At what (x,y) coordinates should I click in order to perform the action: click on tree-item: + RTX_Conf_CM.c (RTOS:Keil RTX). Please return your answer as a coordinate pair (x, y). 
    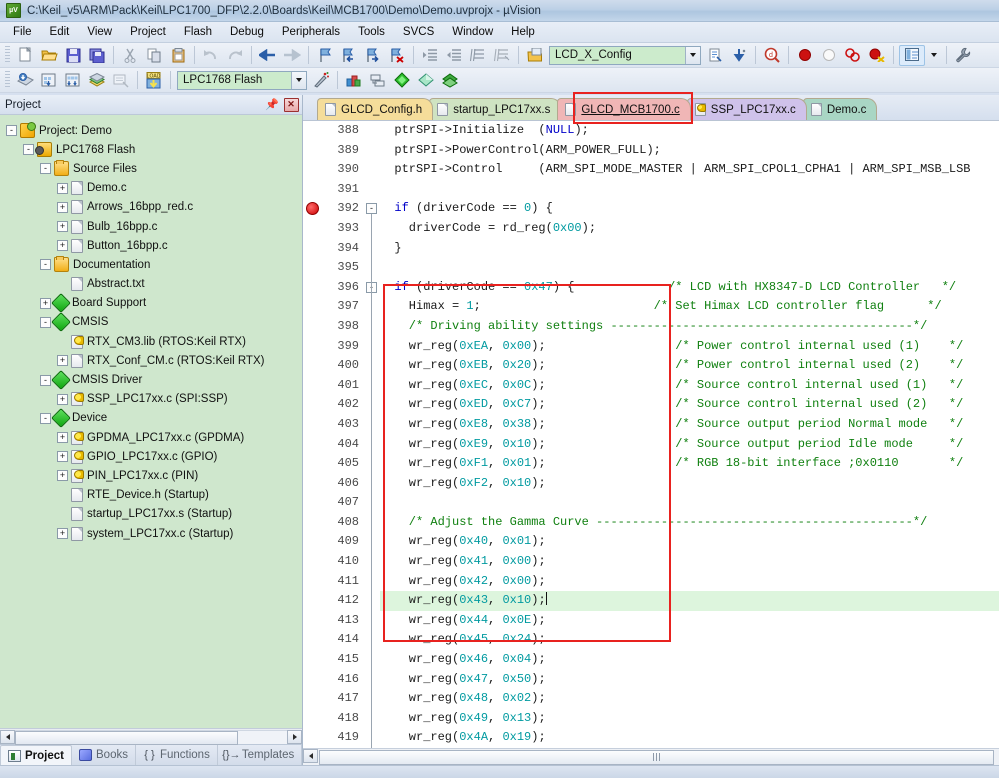
    Looking at the image, I should click on (154, 360).